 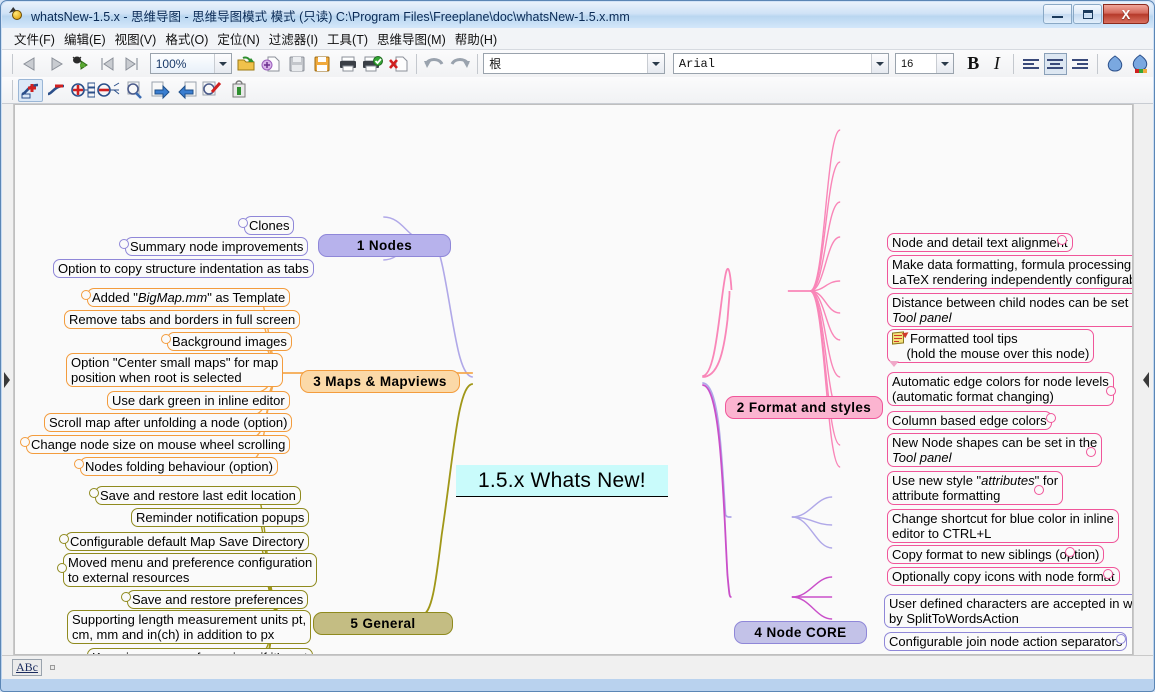 What do you see at coordinates (140, 38) in the screenshot?
I see `menu-item-view: 视图(V)` at bounding box center [140, 38].